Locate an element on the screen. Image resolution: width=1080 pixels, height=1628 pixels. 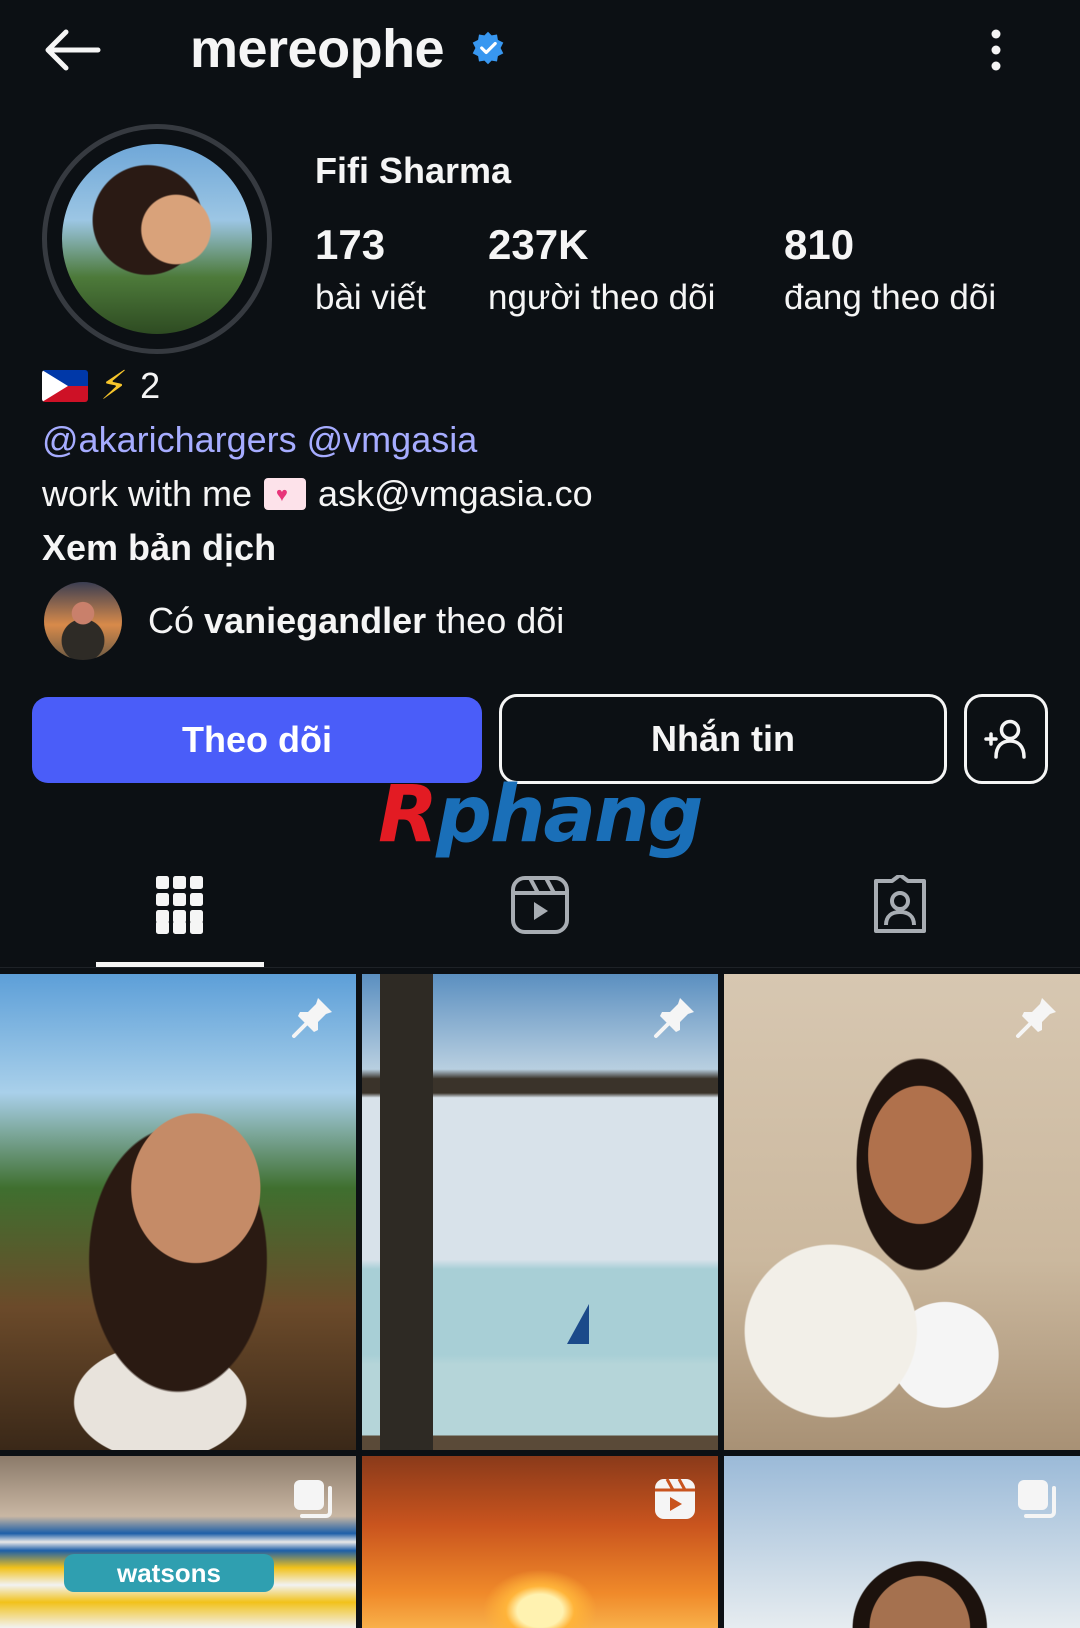
see-translation-link: Xem bản dịch is located at coordinates (542, 547).